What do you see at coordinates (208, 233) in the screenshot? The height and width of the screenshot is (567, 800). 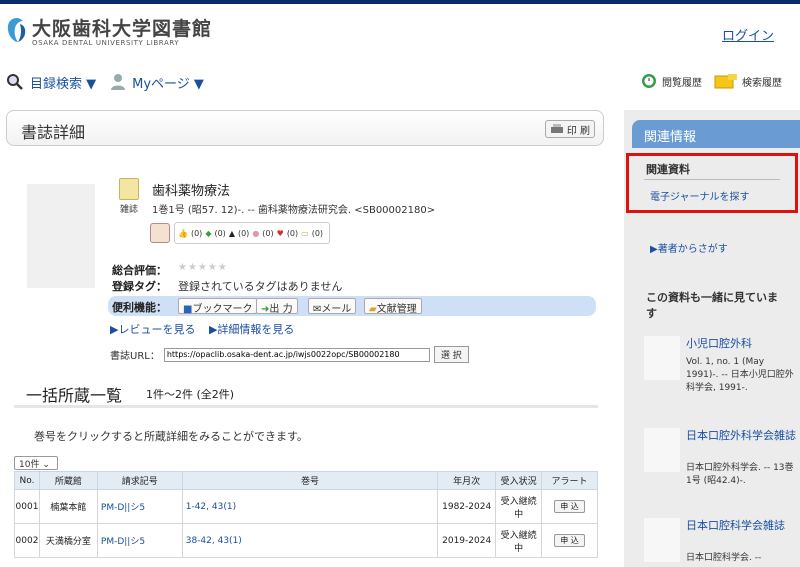 I see `beginner-icon: ◆` at bounding box center [208, 233].